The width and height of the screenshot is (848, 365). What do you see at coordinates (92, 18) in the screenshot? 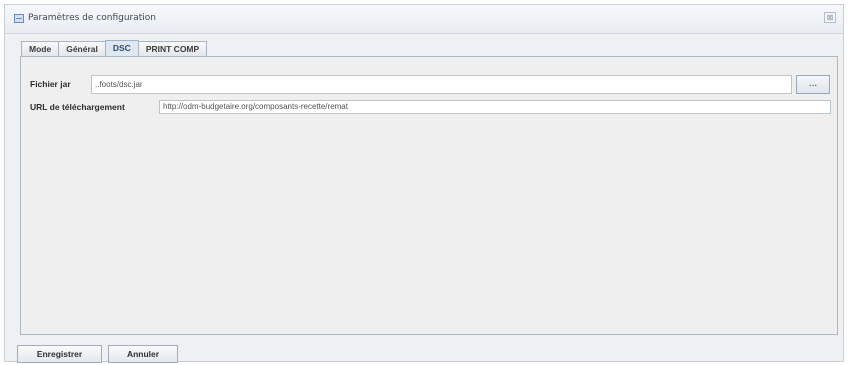
I see `window-title: Paramètres de configuration` at bounding box center [92, 18].